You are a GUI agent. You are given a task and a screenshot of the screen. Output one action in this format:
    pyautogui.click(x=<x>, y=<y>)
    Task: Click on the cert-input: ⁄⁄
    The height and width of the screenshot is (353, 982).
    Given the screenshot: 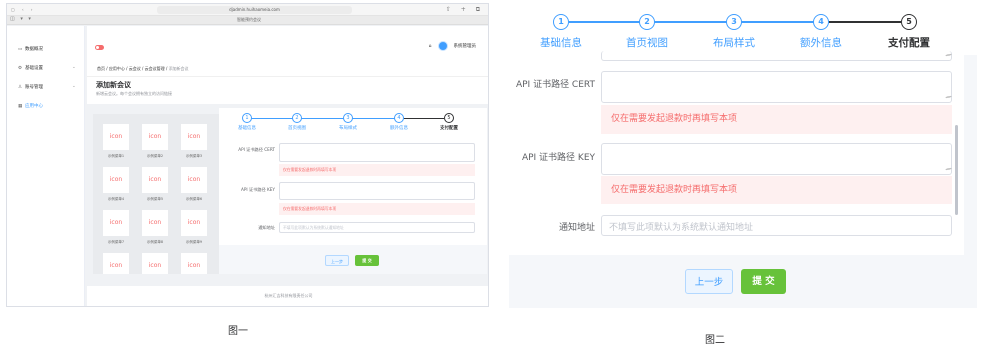 What is the action you would take?
    pyautogui.click(x=776, y=87)
    